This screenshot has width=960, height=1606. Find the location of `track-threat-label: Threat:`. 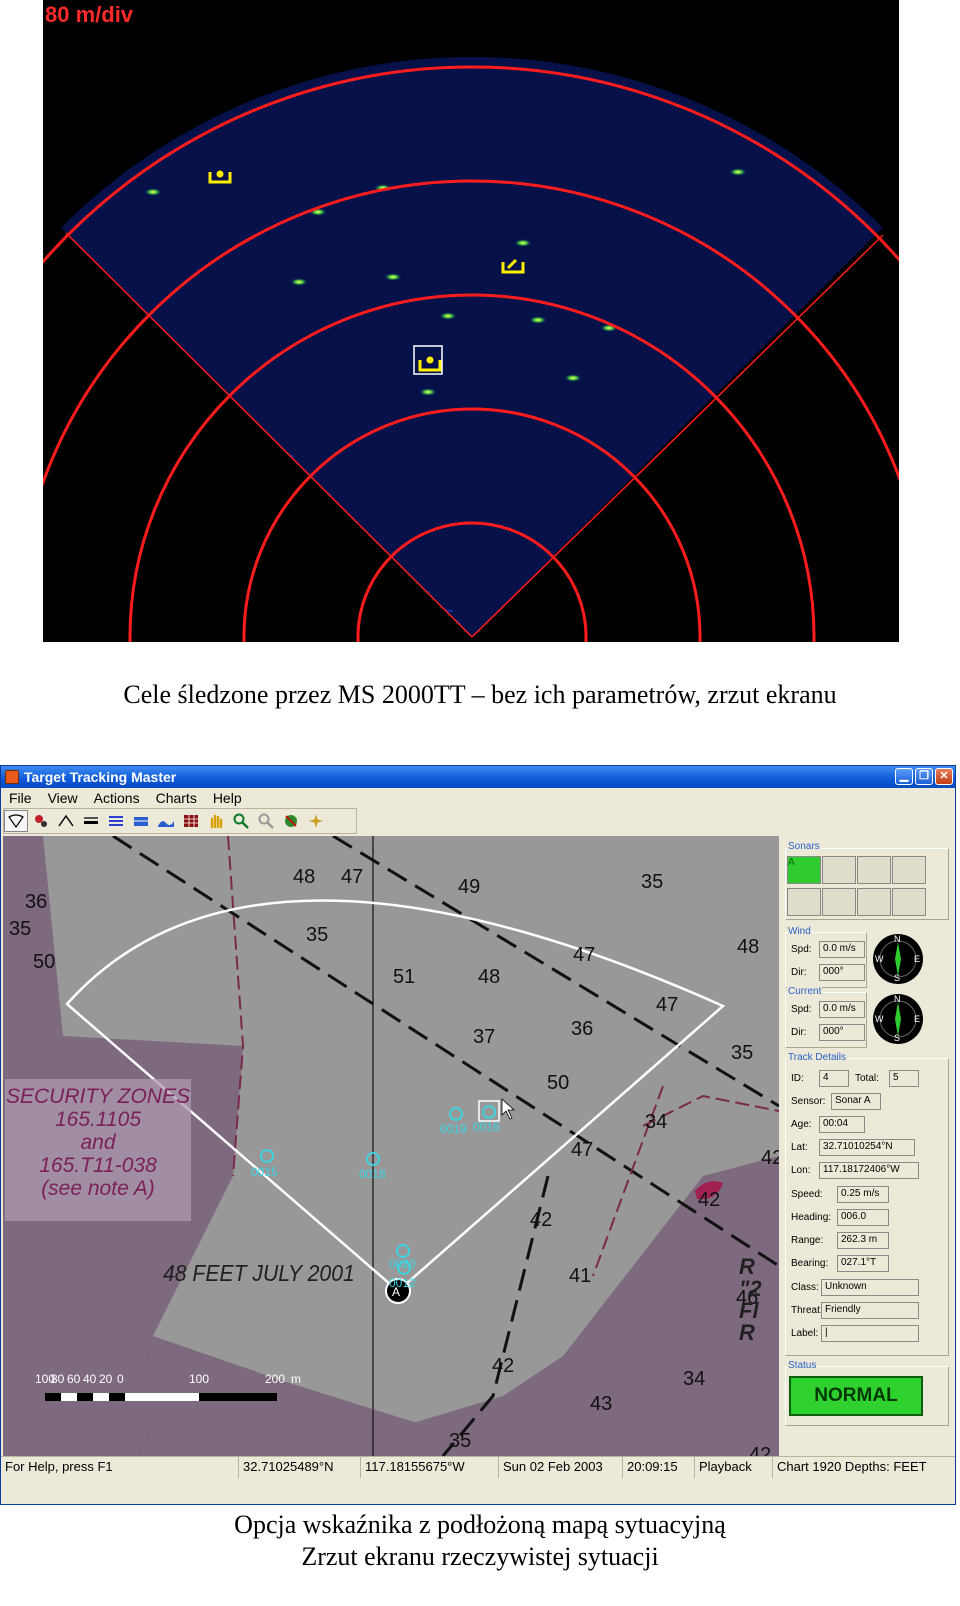

track-threat-label: Threat: is located at coordinates (807, 1310).